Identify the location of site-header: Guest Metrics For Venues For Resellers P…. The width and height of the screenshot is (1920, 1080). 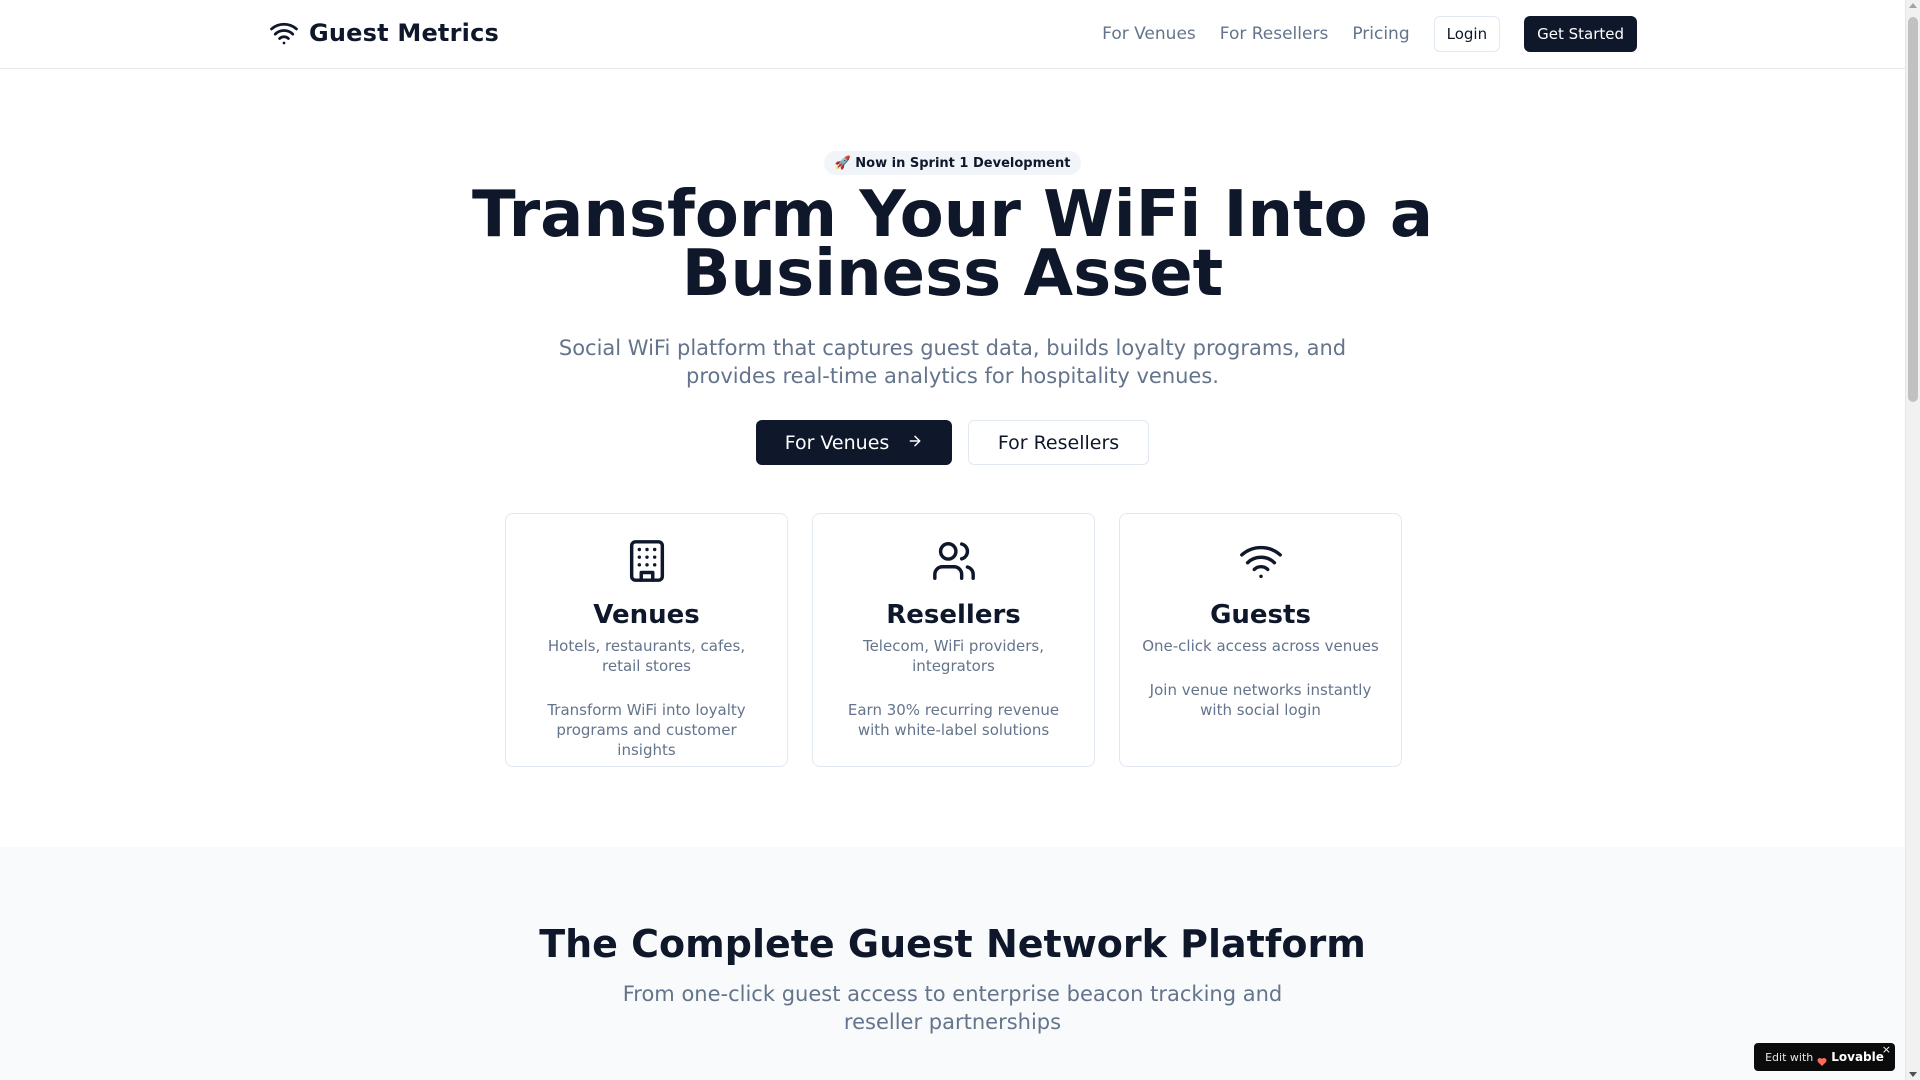
(952, 34).